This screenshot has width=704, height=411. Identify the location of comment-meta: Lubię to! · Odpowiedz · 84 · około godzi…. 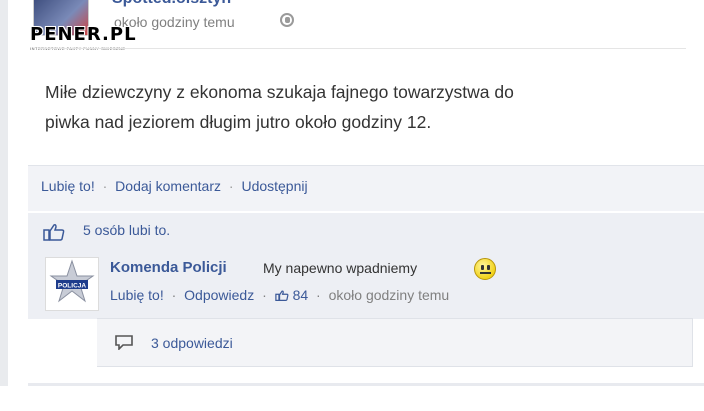
(279, 295).